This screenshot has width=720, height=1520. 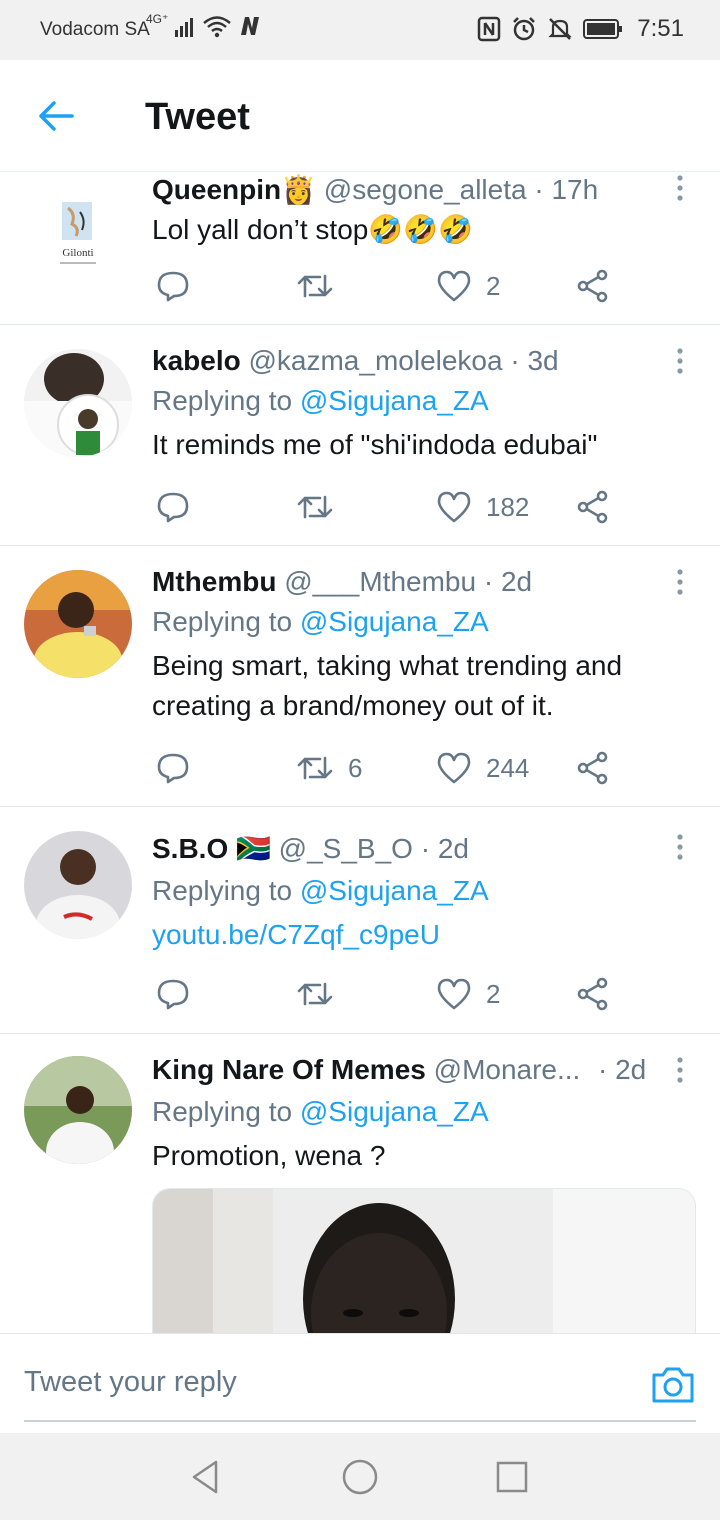 What do you see at coordinates (560, 29) in the screenshot?
I see `mute-icon` at bounding box center [560, 29].